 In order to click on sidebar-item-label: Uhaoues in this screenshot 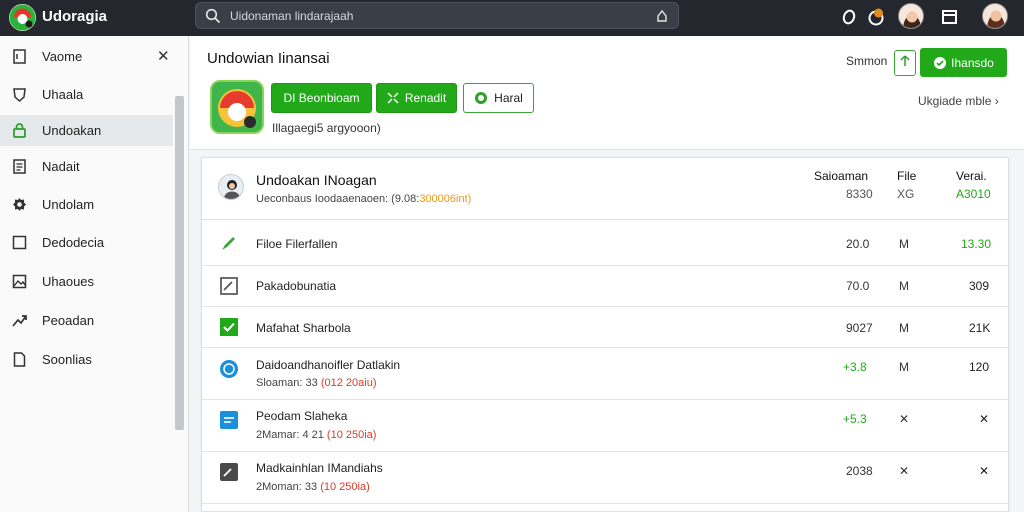, I will do `click(68, 281)`.